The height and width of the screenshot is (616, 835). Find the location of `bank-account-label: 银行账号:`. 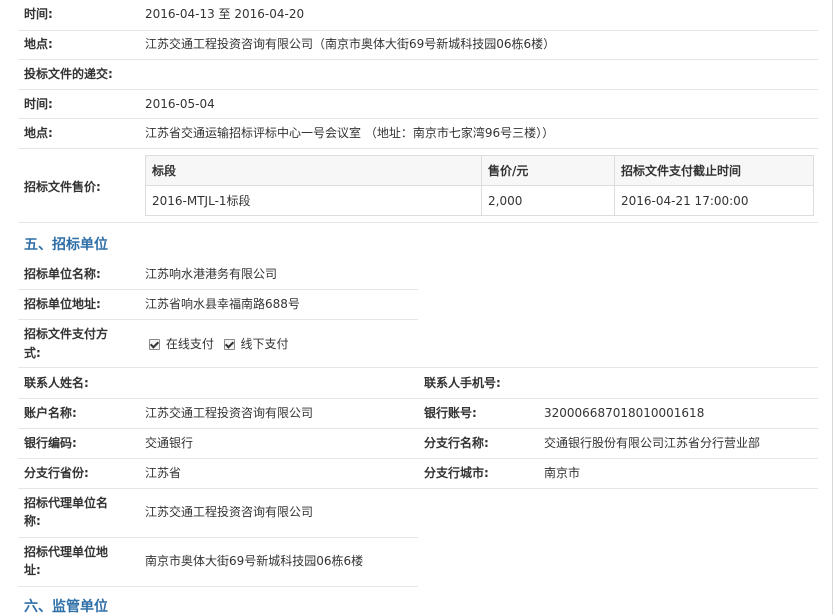

bank-account-label: 银行账号: is located at coordinates (450, 413).